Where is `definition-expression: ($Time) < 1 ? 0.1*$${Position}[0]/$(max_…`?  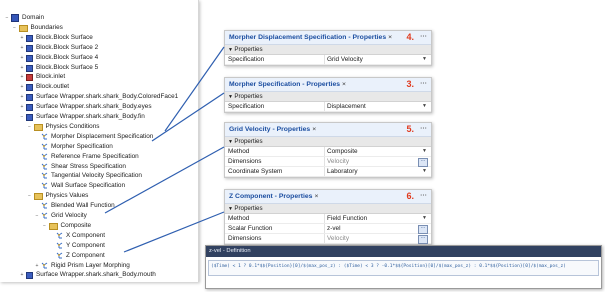
definition-expression: ($Time) < 1 ? 0.1*$${Position}[0]/$(max_… is located at coordinates (388, 266).